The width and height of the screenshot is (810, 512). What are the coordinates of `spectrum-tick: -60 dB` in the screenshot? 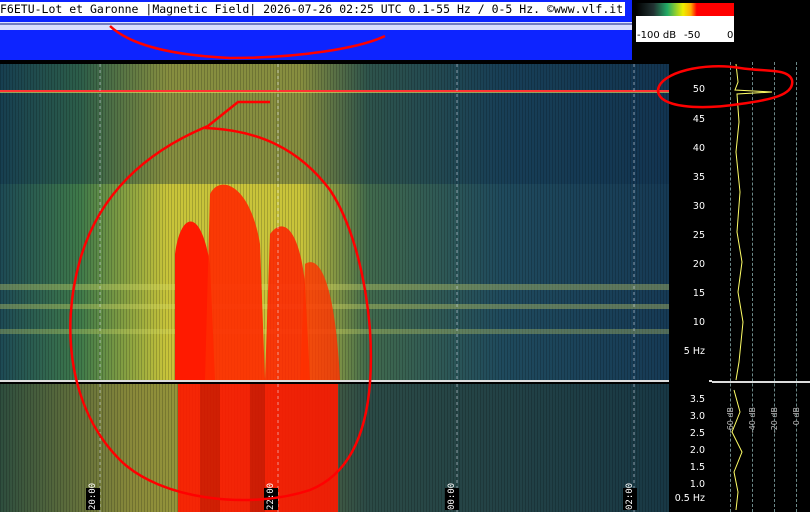 It's located at (730, 420).